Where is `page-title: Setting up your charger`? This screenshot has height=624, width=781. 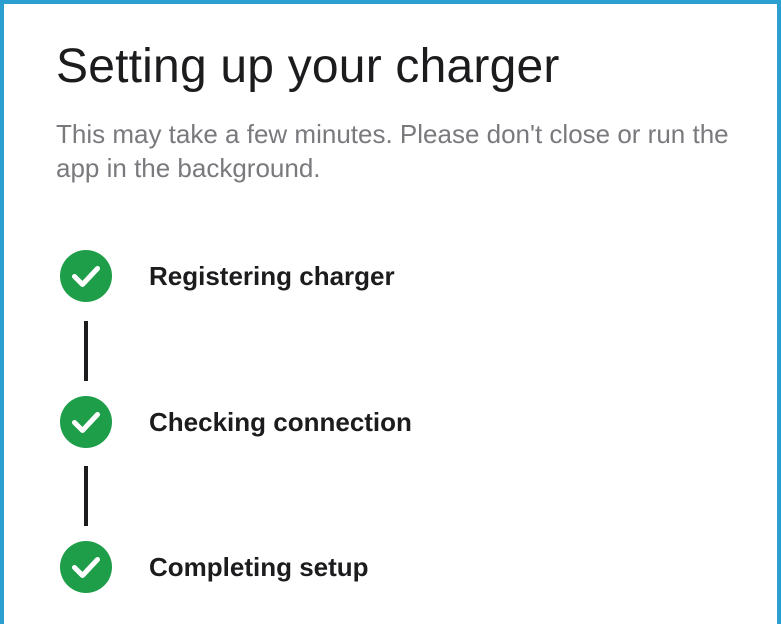
page-title: Setting up your charger is located at coordinates (308, 66).